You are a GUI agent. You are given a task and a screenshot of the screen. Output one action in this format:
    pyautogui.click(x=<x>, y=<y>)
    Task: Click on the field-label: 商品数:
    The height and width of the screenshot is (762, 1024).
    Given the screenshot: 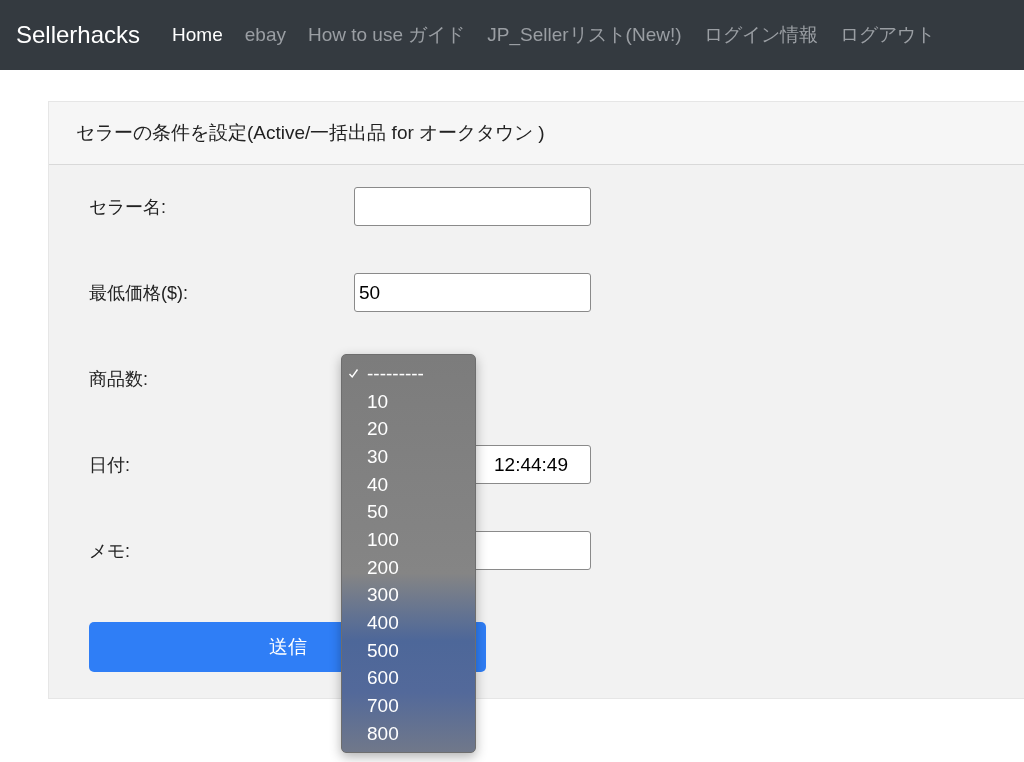 What is the action you would take?
    pyautogui.click(x=119, y=379)
    